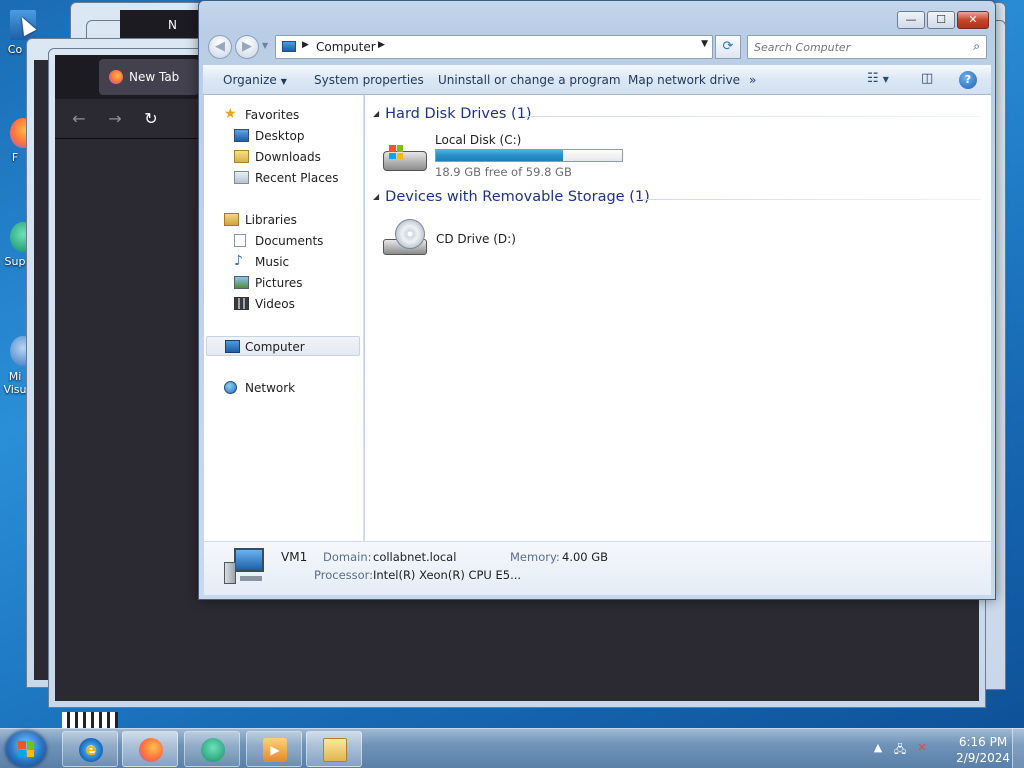  I want to click on nav-favorites: ★ Favorites, so click(283, 115).